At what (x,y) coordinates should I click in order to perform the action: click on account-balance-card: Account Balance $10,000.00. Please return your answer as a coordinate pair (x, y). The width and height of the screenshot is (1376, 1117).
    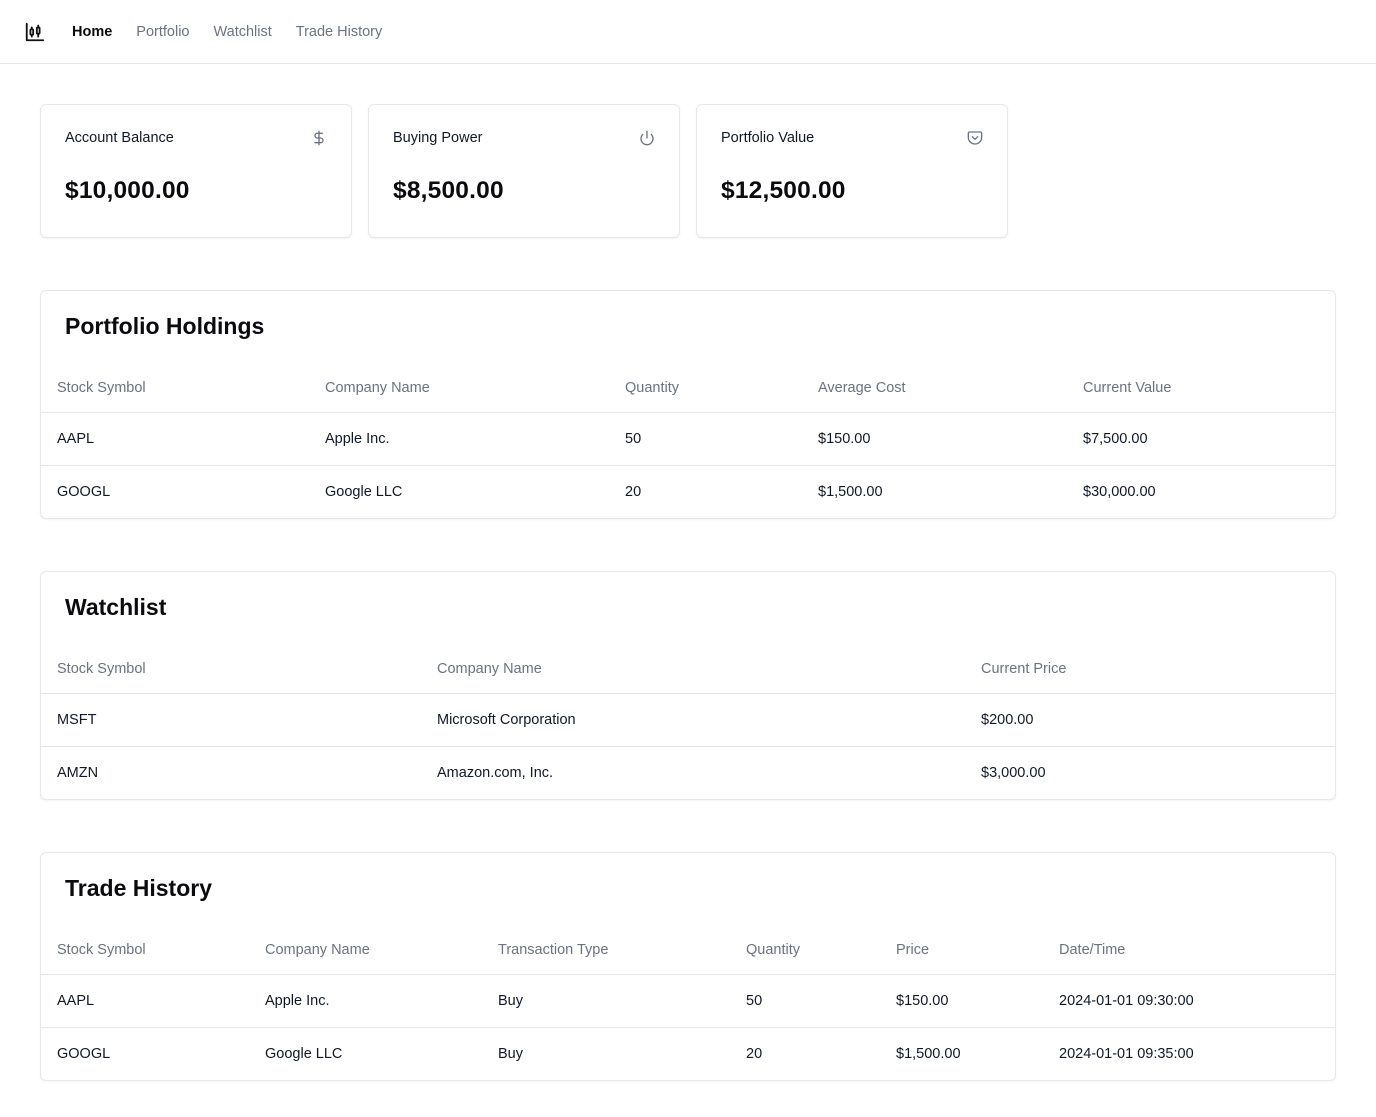
    Looking at the image, I should click on (196, 171).